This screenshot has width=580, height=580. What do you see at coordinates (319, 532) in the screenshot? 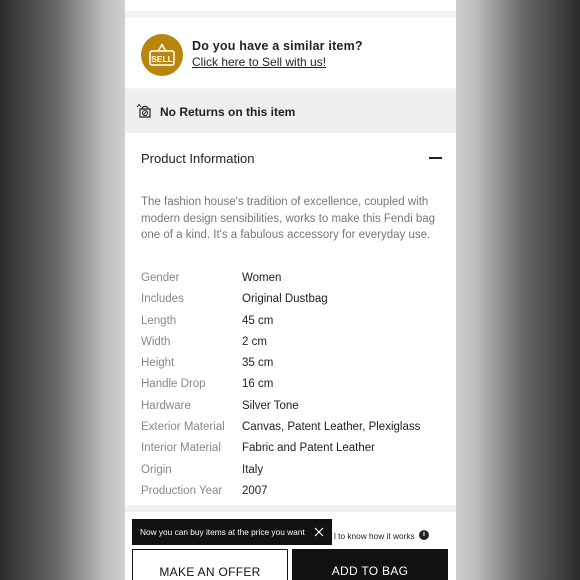
I see `close-icon` at bounding box center [319, 532].